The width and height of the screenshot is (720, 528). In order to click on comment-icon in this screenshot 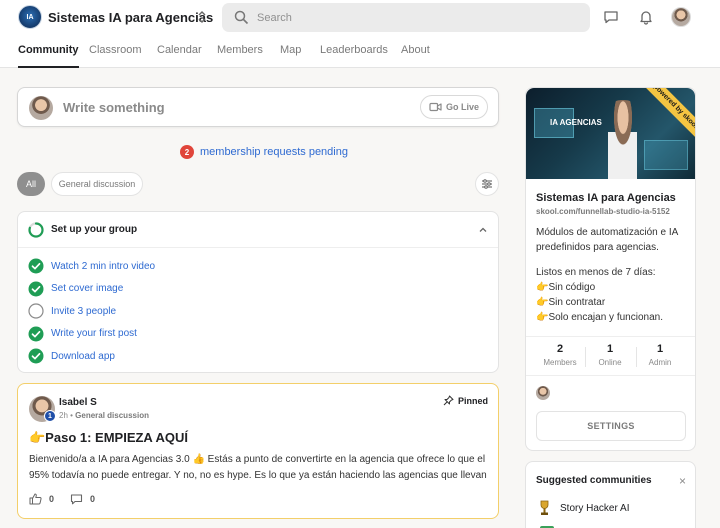, I will do `click(76, 499)`.